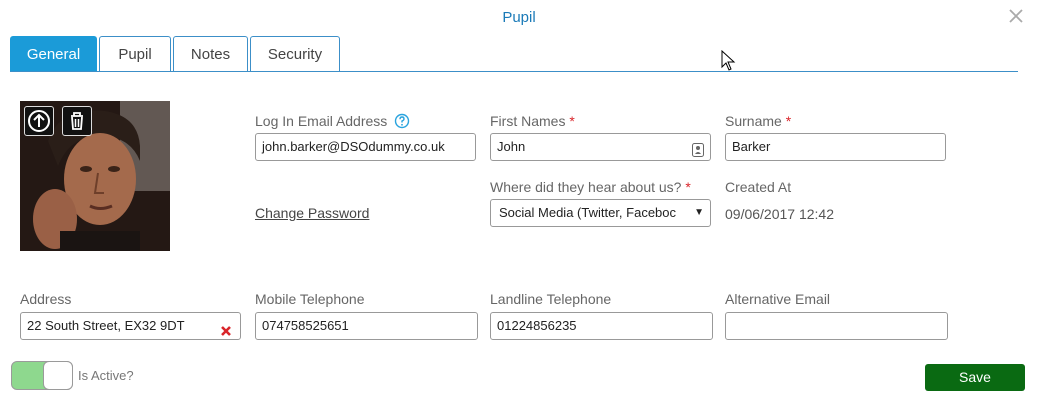 The width and height of the screenshot is (1038, 403). What do you see at coordinates (1016, 16) in the screenshot?
I see `close-icon` at bounding box center [1016, 16].